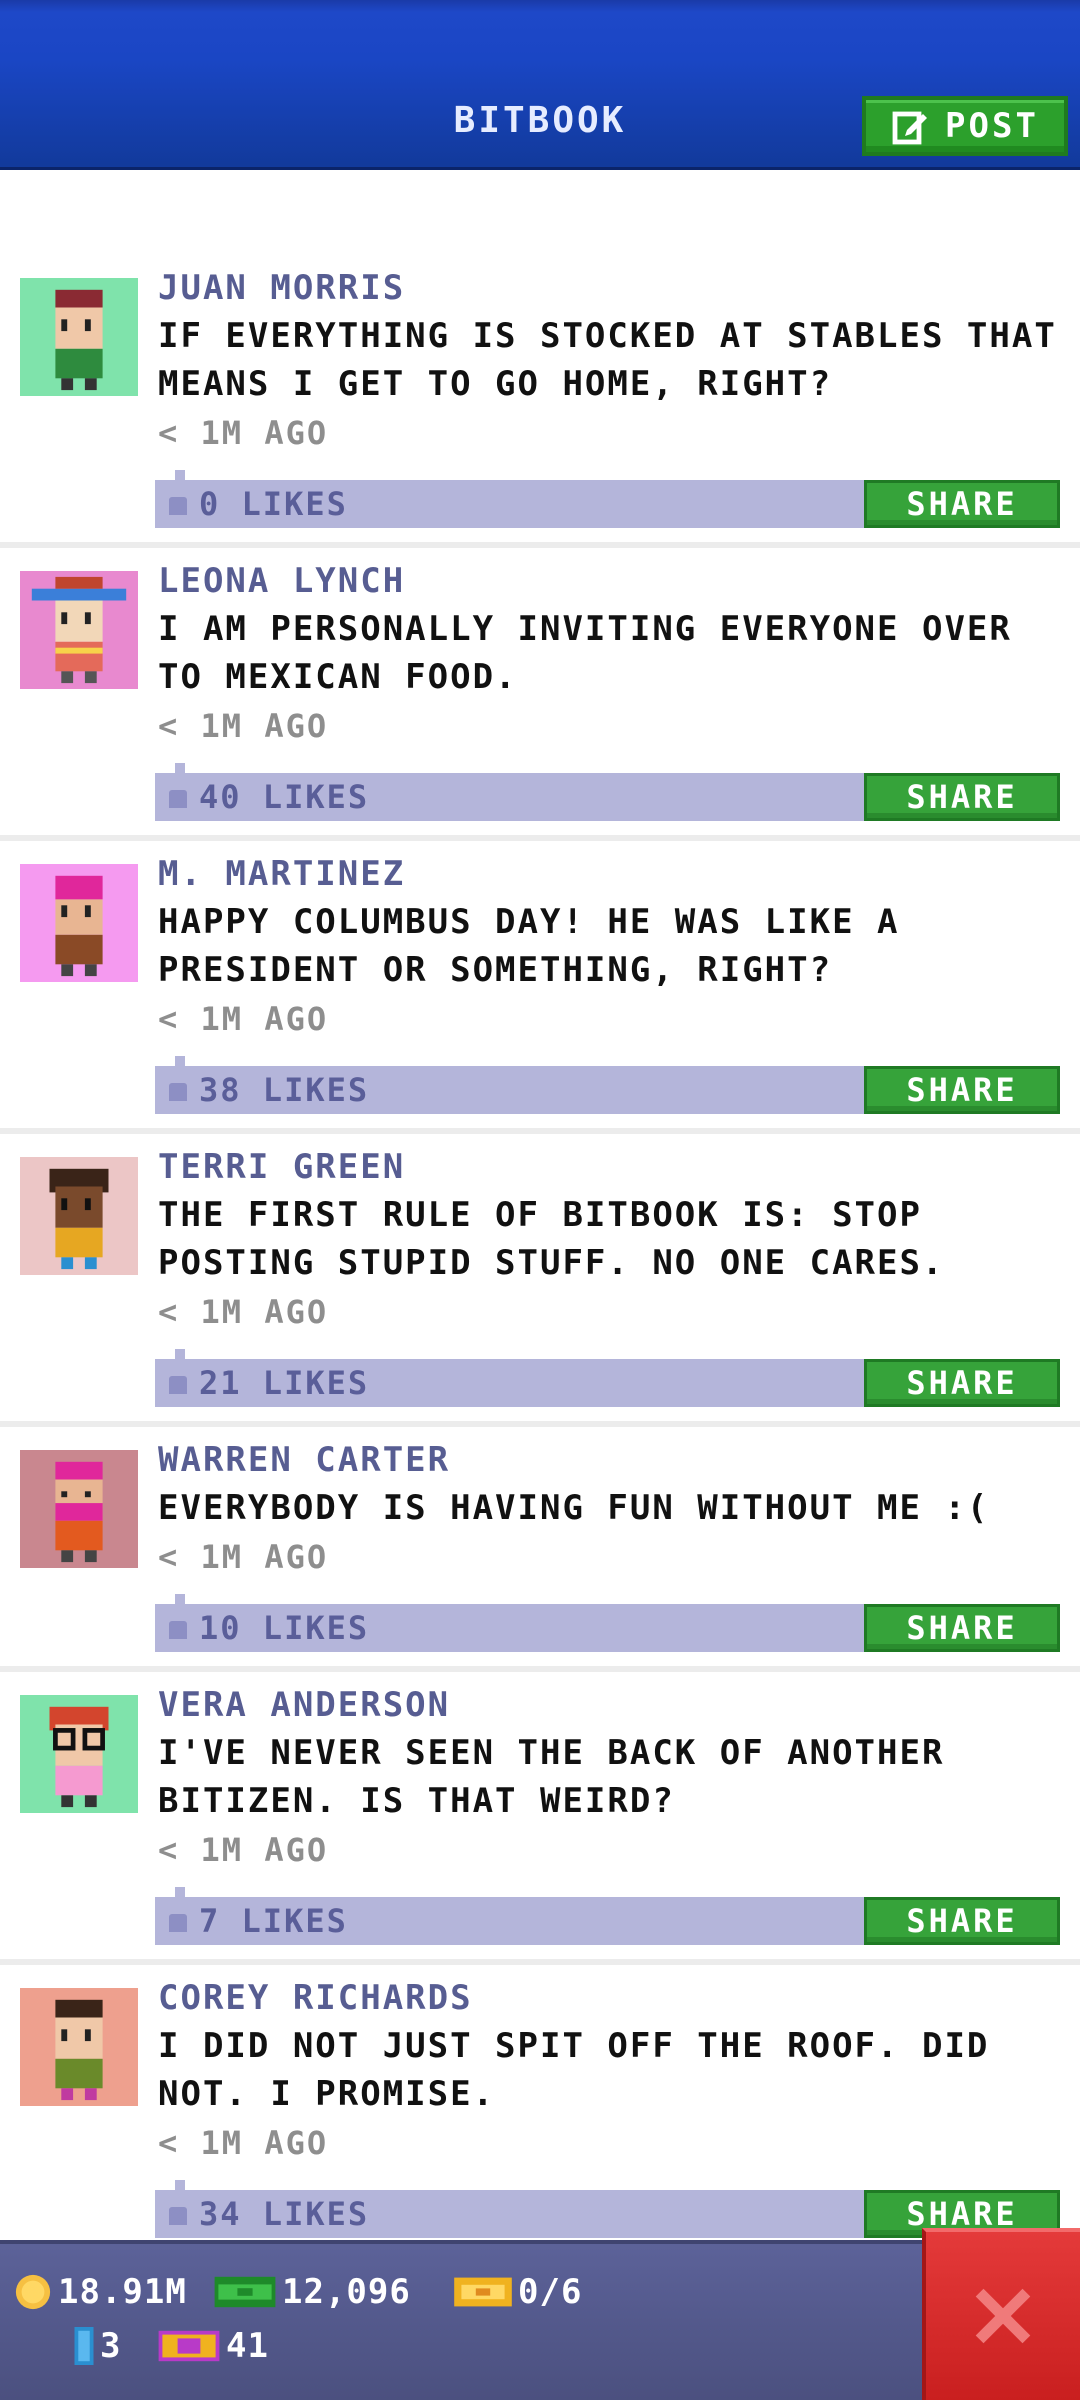 Image resolution: width=1080 pixels, height=2400 pixels. What do you see at coordinates (189, 2346) in the screenshot?
I see `vip-icon` at bounding box center [189, 2346].